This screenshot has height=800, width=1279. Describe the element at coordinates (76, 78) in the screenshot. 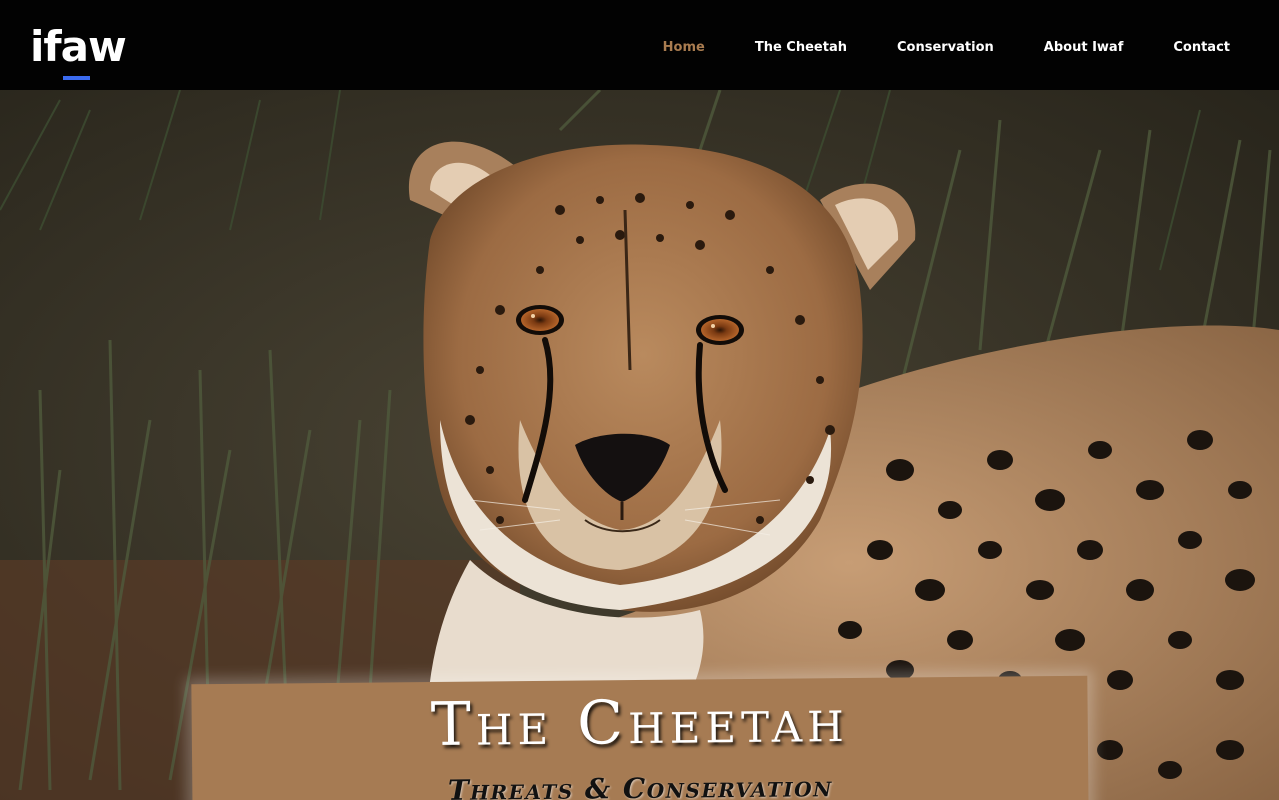

I see `logo-underline` at that location.